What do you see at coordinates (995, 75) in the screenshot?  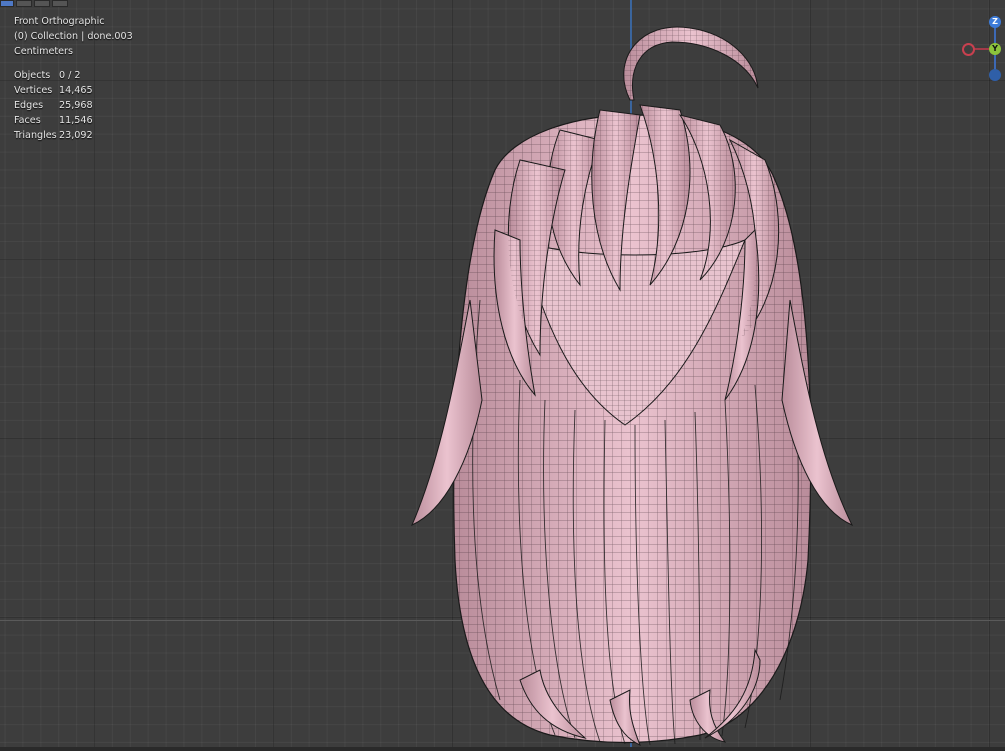 I see `gizmo-negative-z-button` at bounding box center [995, 75].